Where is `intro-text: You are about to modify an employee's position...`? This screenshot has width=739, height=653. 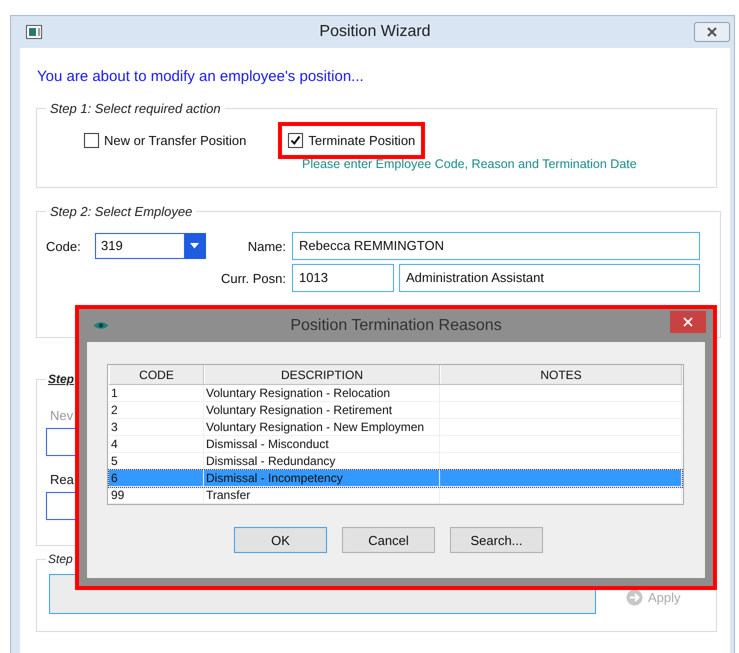 intro-text: You are about to modify an employee's position... is located at coordinates (201, 76).